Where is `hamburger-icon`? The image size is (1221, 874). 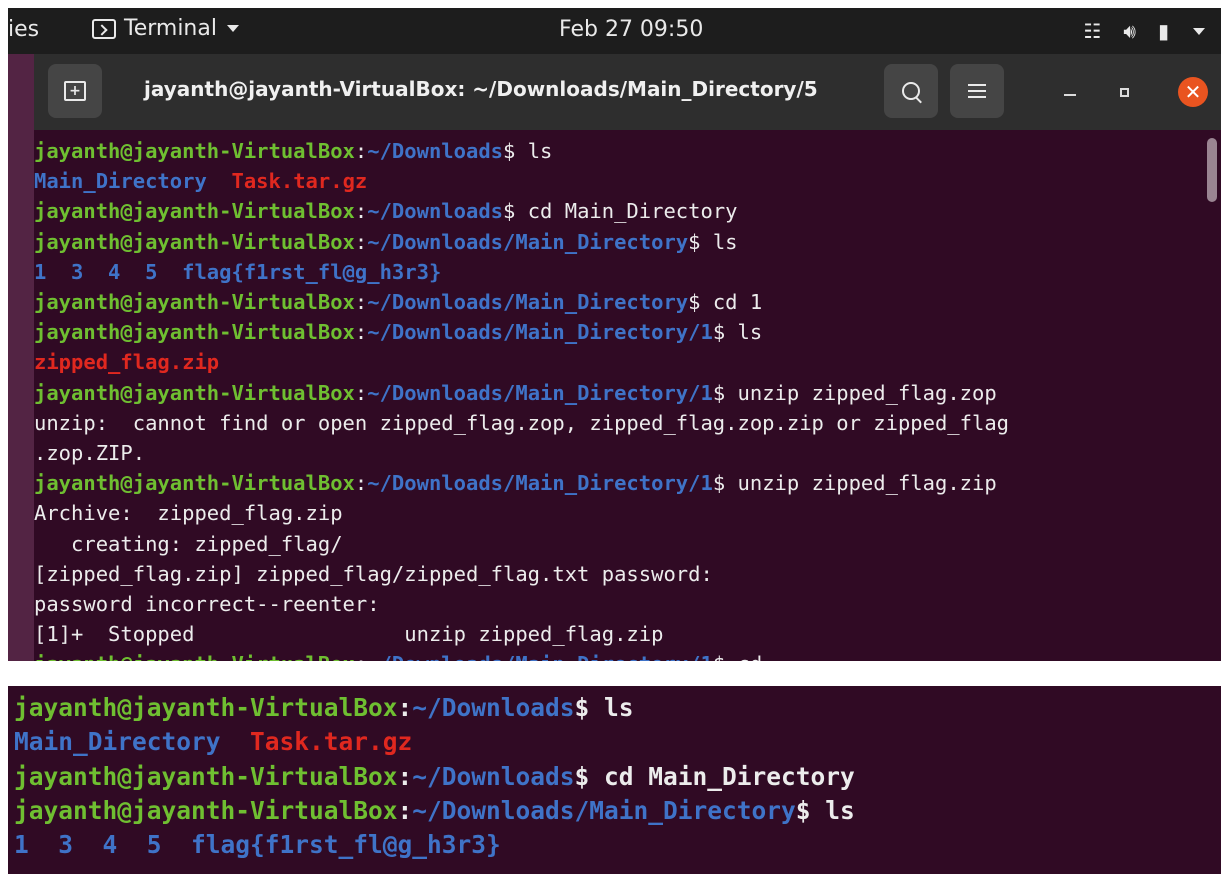
hamburger-icon is located at coordinates (977, 91).